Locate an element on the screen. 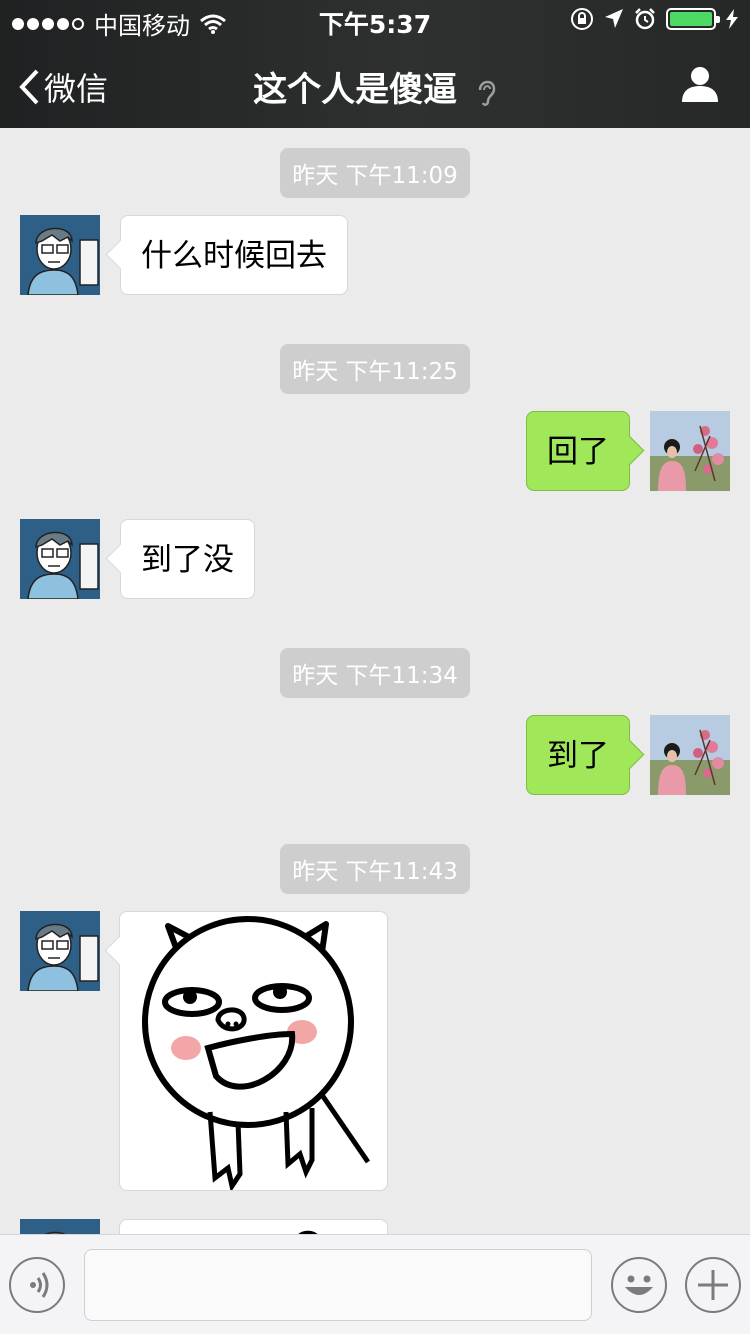 This screenshot has width=750, height=1334. profile-button is located at coordinates (700, 86).